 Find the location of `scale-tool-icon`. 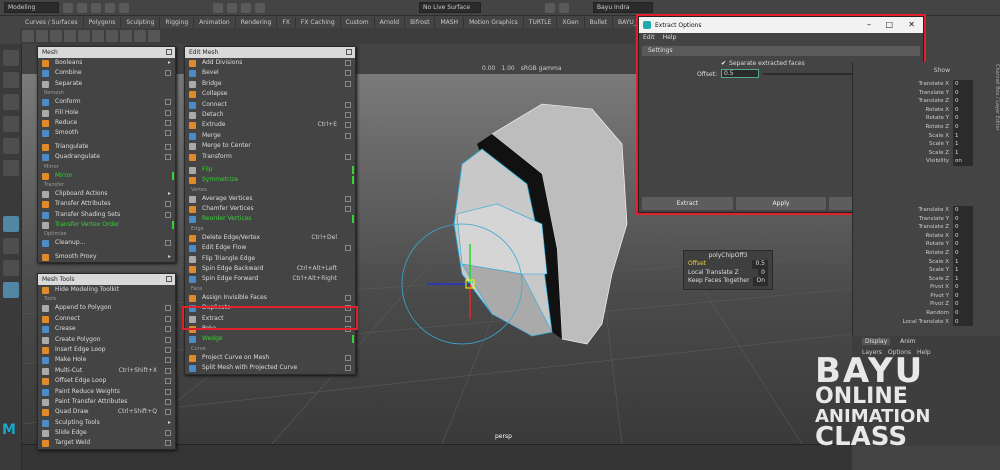

scale-tool-icon is located at coordinates (11, 168).